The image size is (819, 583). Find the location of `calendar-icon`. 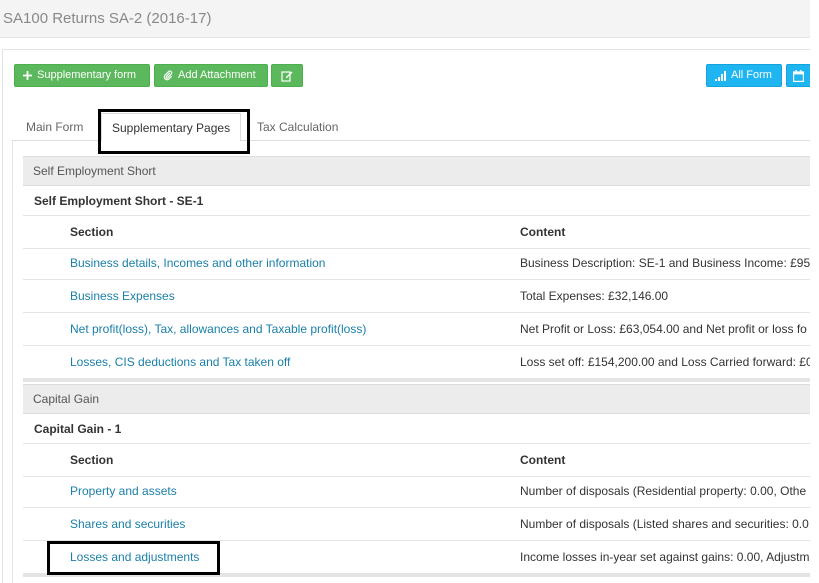

calendar-icon is located at coordinates (798, 75).